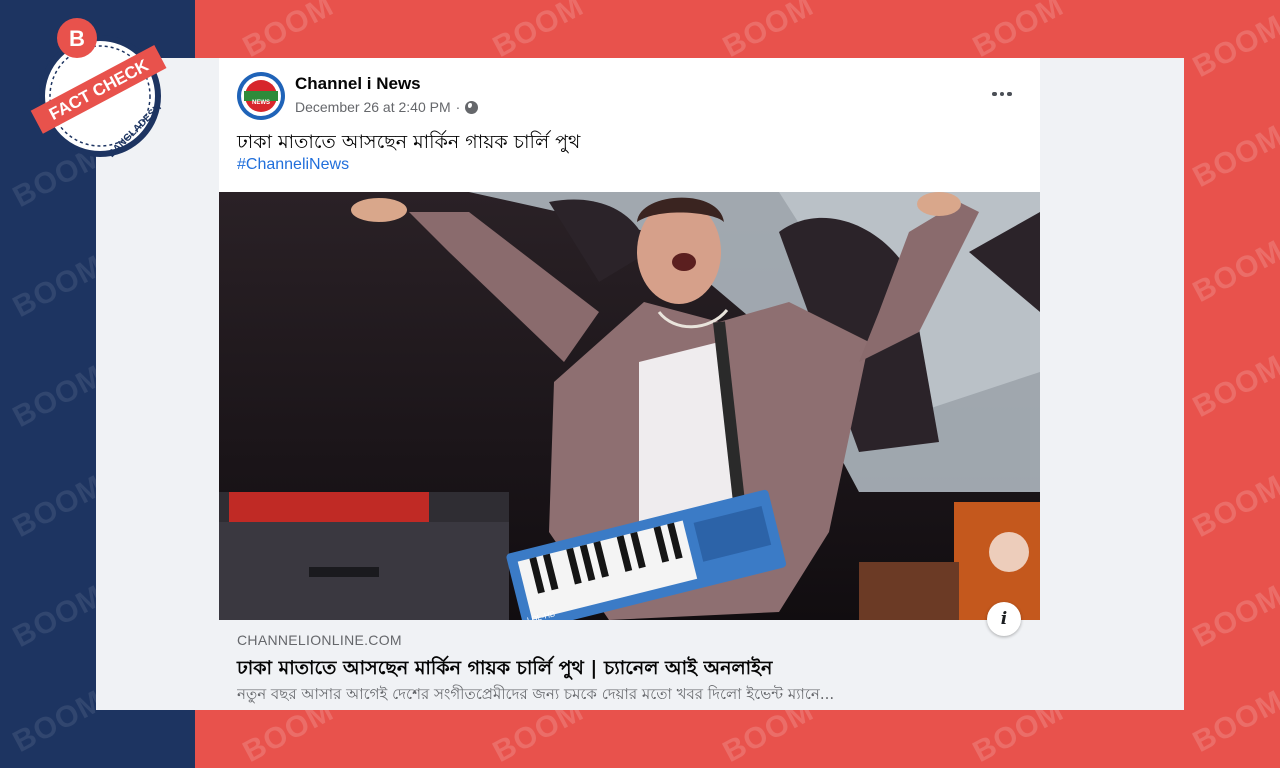 This screenshot has width=1280, height=768. I want to click on channel-logo-icon: NEWS, so click(261, 96).